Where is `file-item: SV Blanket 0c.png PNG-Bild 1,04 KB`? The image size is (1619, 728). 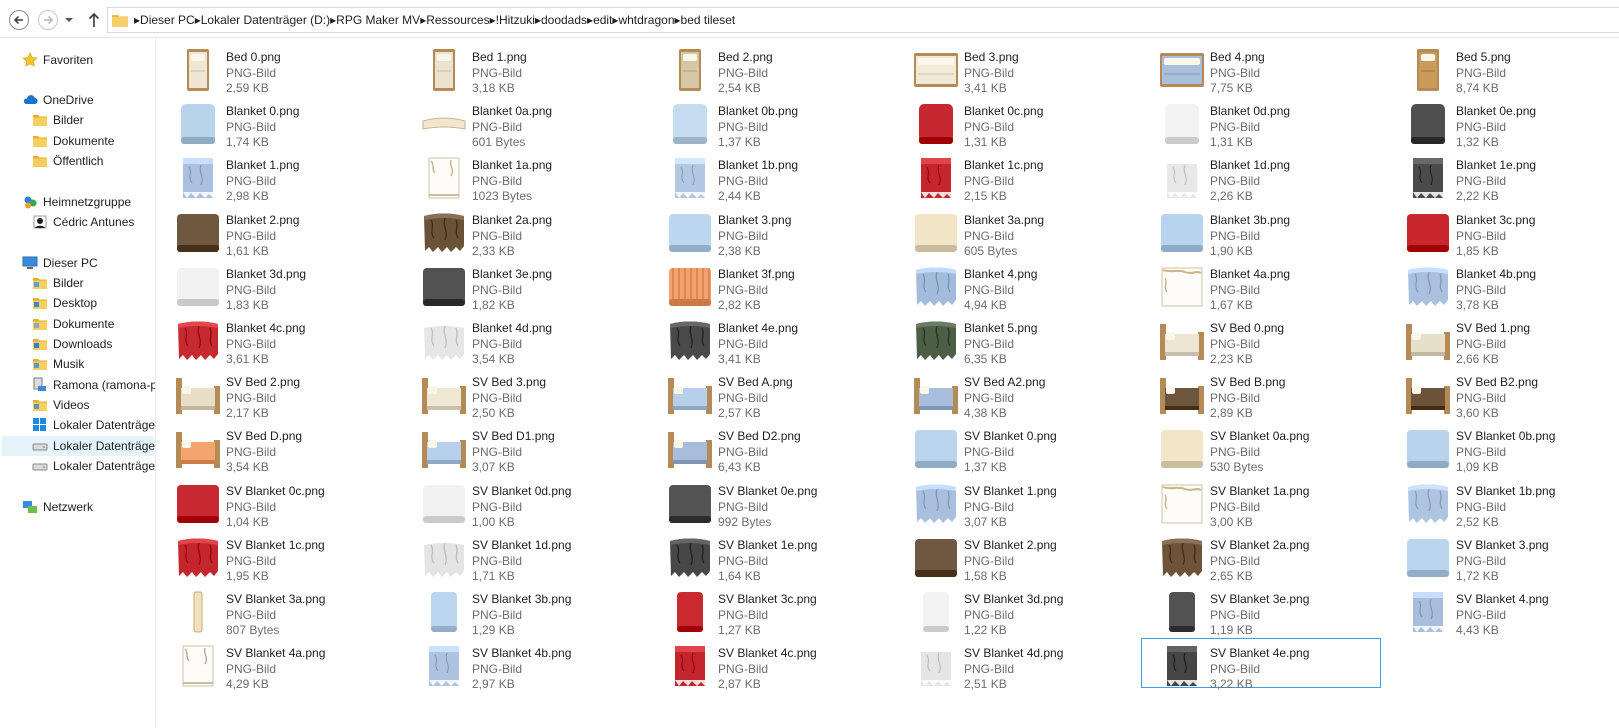 file-item: SV Blanket 0c.png PNG-Bild 1,04 KB is located at coordinates (277, 502).